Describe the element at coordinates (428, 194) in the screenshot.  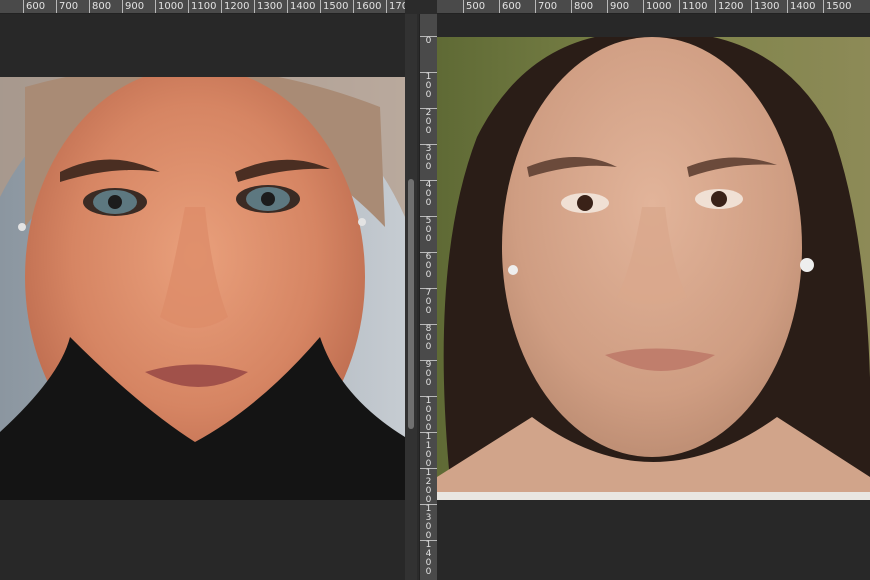
I see `ruler-tick-label: 400` at that location.